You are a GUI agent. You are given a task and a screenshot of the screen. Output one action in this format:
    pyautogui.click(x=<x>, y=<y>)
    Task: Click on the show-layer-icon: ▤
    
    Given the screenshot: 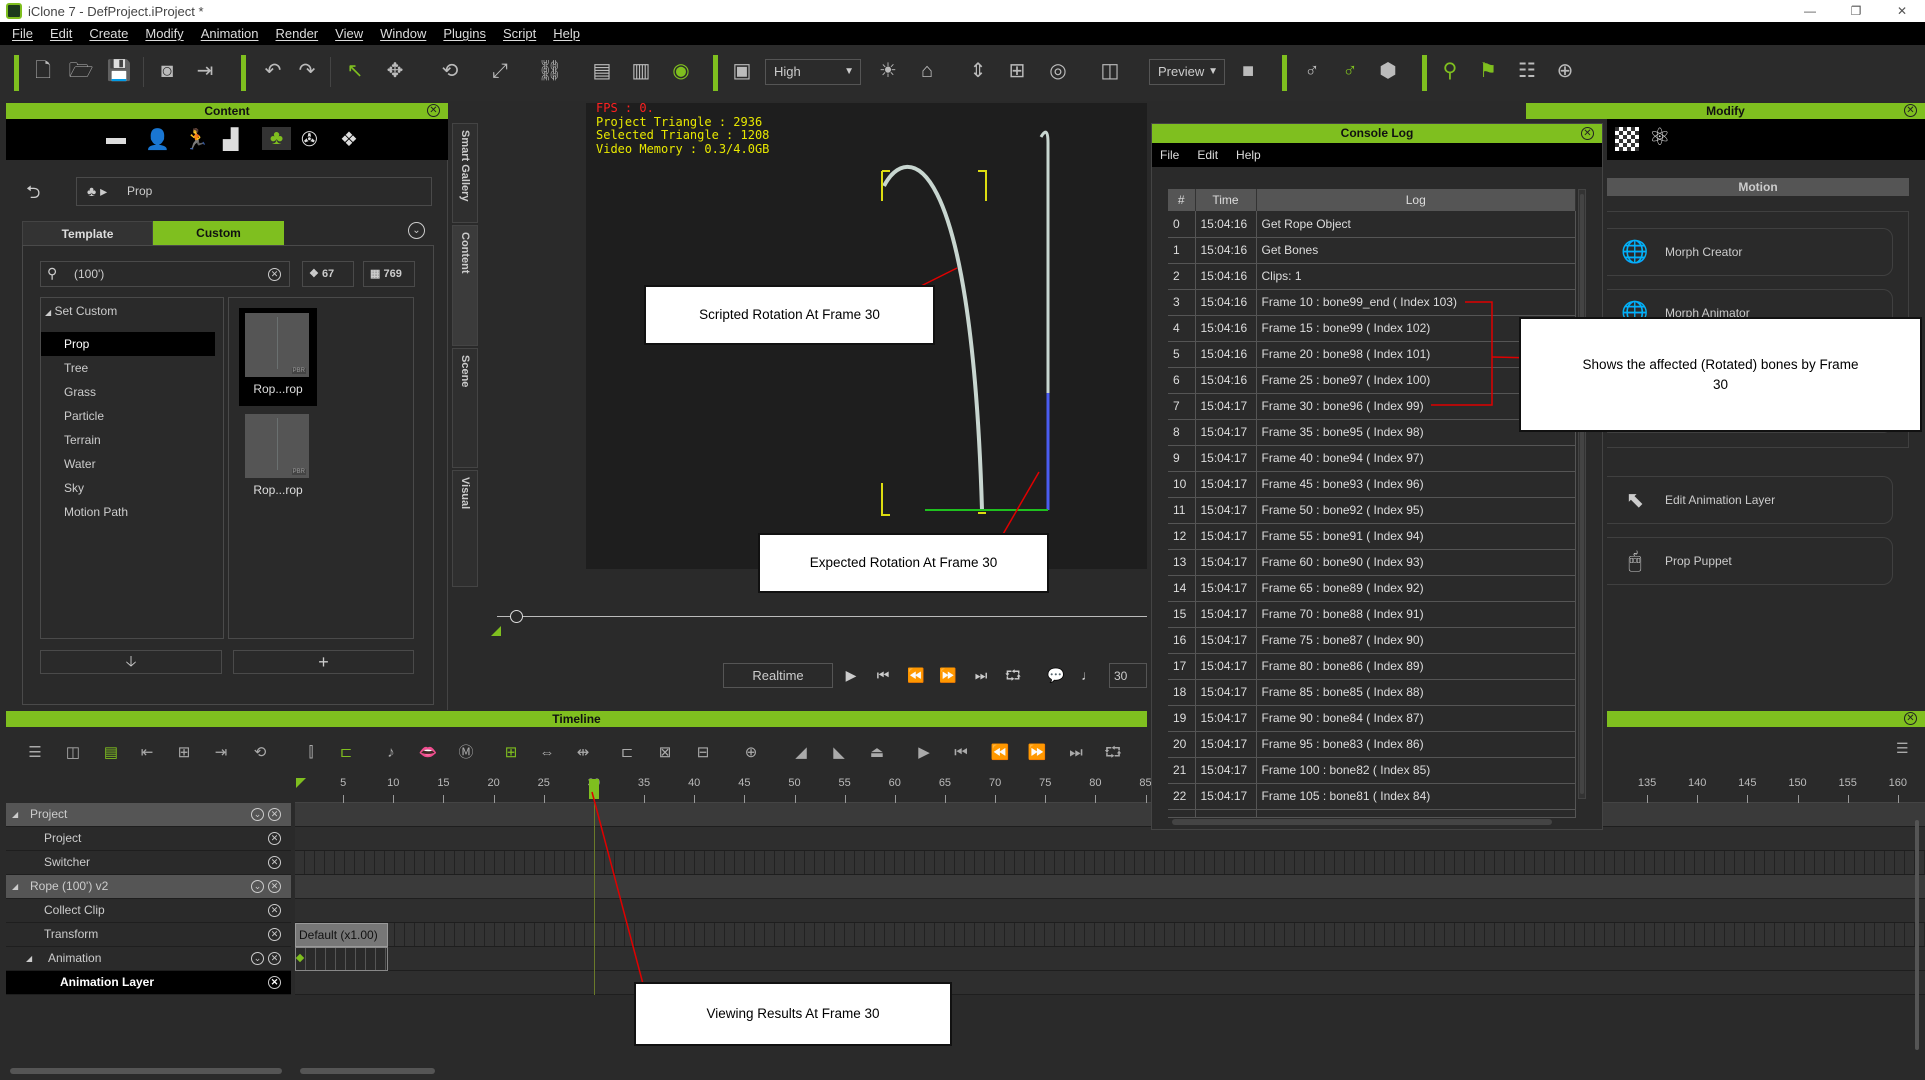 What is the action you would take?
    pyautogui.click(x=111, y=753)
    